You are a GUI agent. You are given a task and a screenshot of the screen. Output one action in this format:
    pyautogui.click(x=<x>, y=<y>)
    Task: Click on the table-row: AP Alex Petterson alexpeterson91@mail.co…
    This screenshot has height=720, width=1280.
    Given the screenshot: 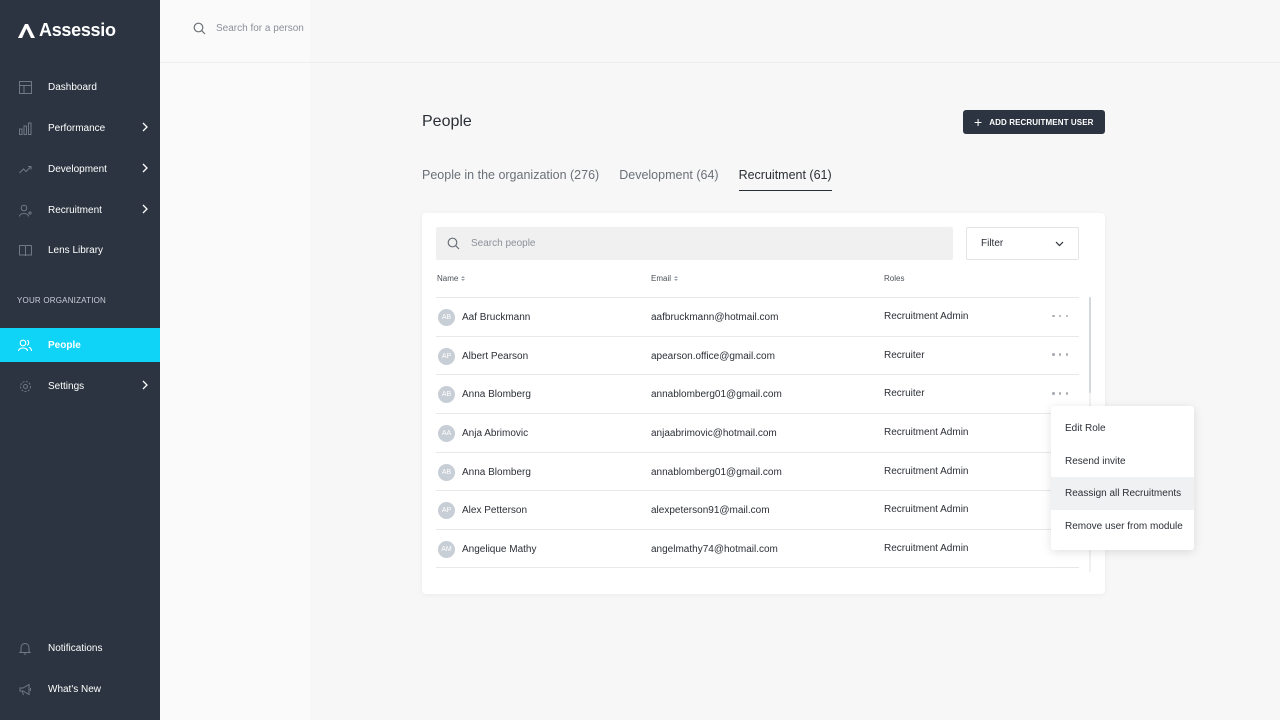 What is the action you would take?
    pyautogui.click(x=757, y=509)
    